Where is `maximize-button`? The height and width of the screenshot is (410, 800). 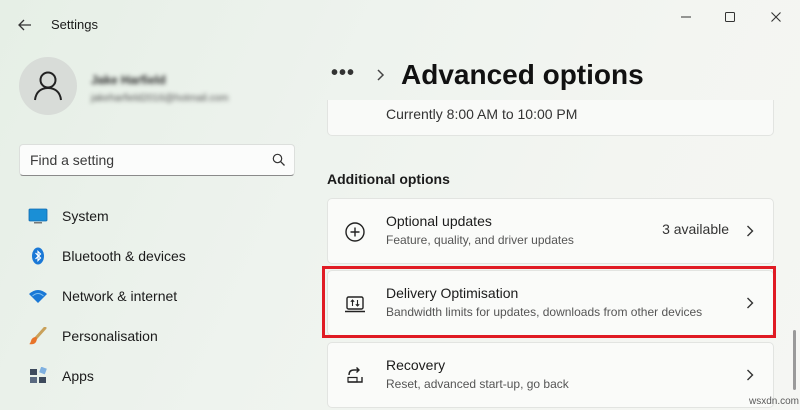 maximize-button is located at coordinates (730, 17).